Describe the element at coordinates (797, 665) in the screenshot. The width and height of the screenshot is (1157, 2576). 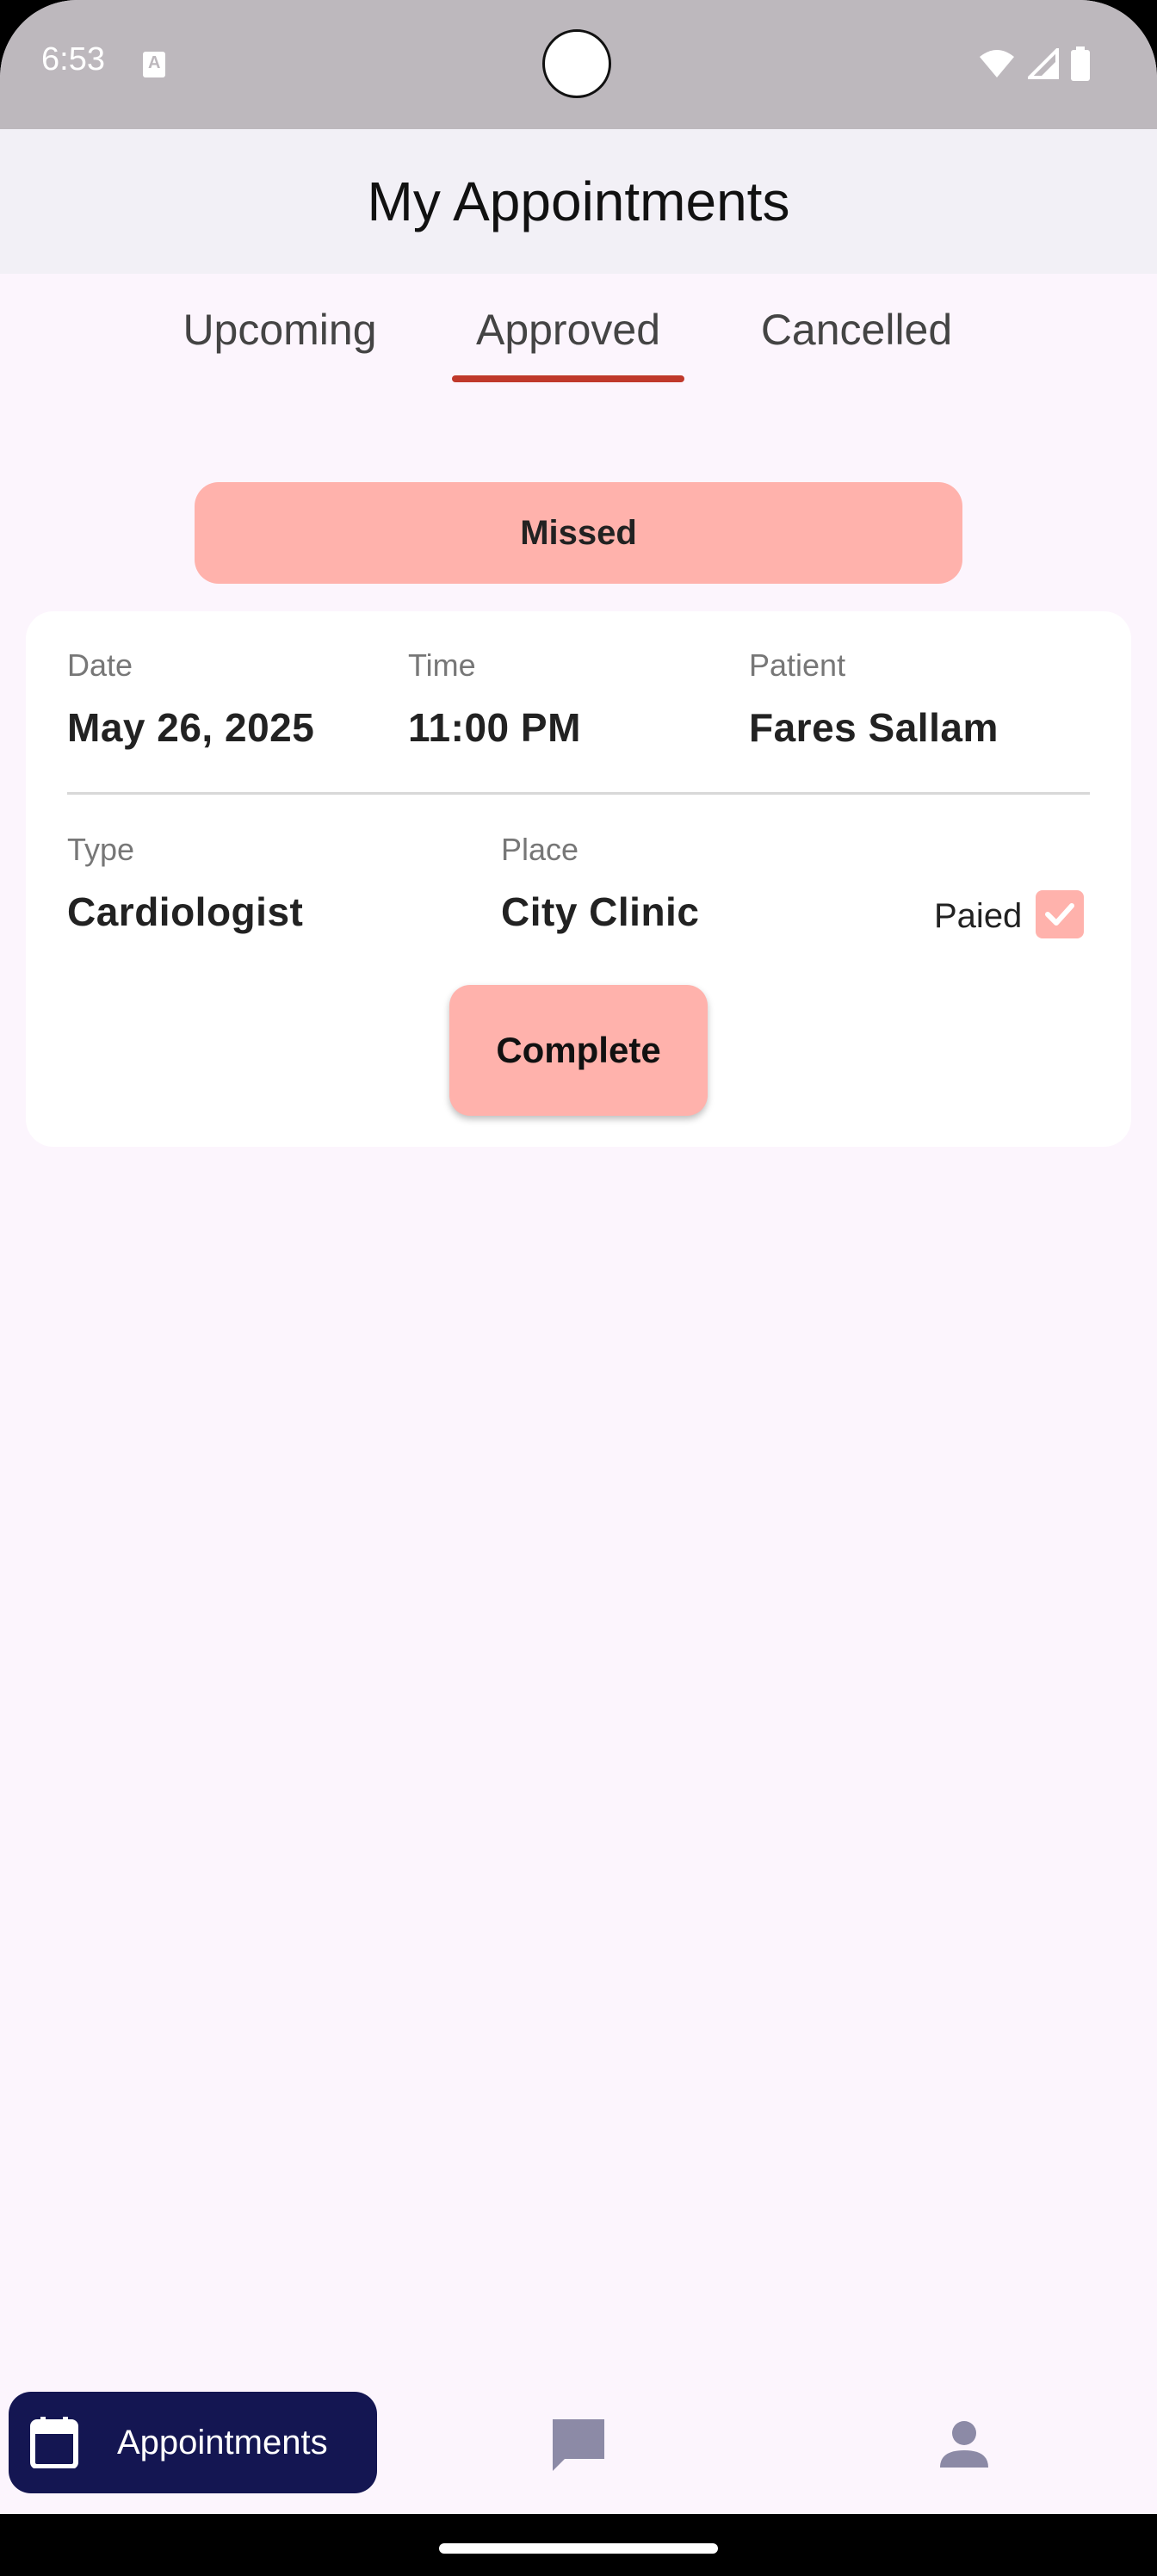
I see `patient-label: Patient` at that location.